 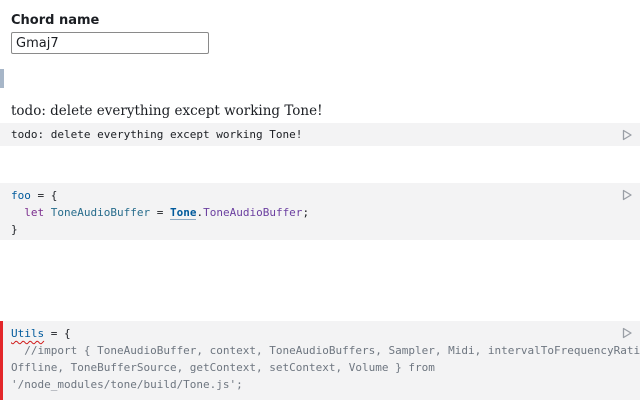 I want to click on code-var-name: foo, so click(x=21, y=195).